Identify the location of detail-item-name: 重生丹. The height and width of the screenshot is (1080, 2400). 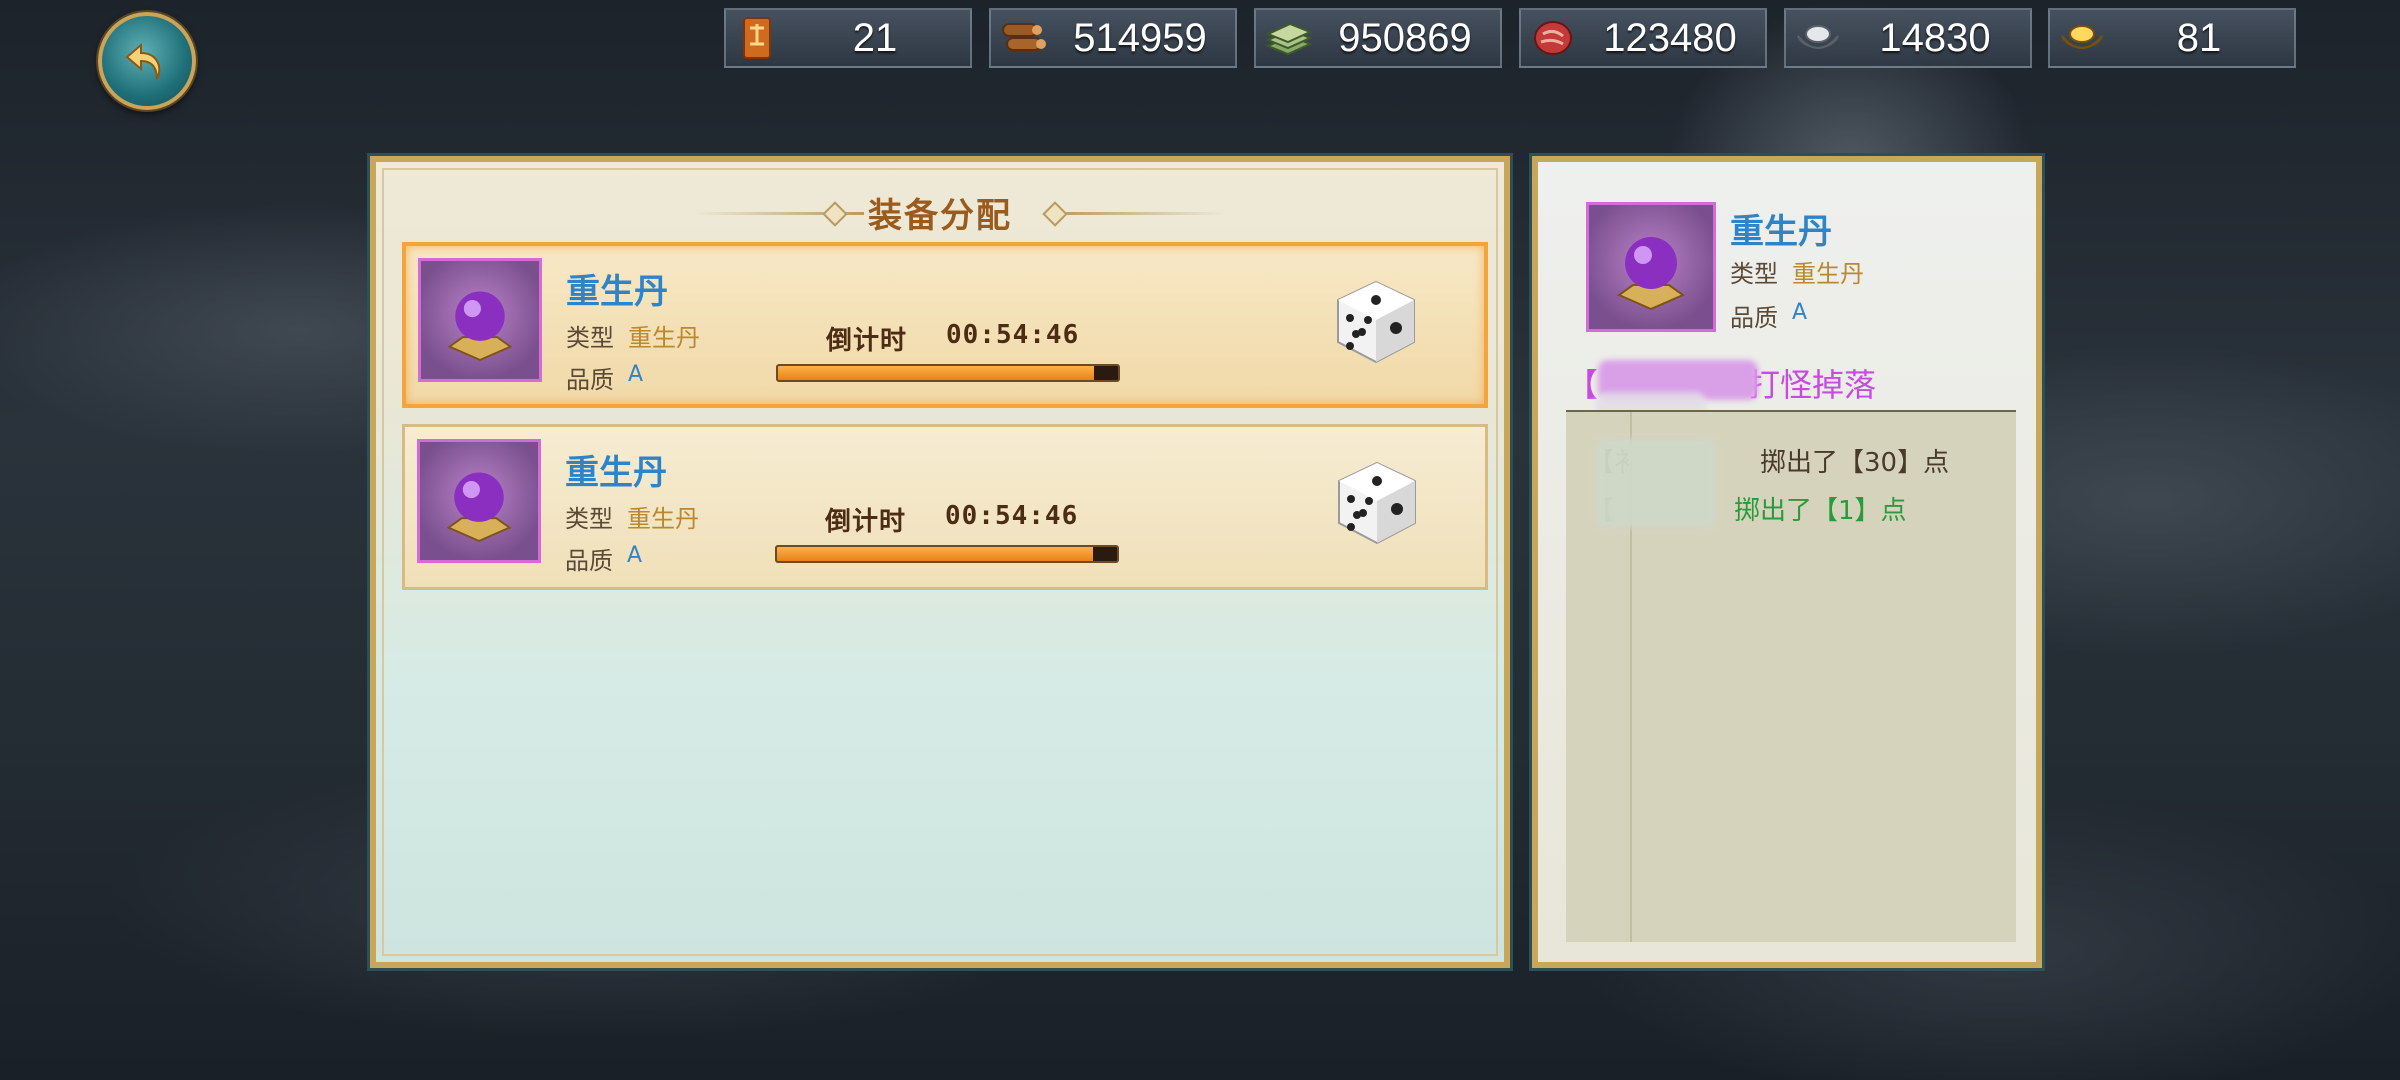
(1781, 232).